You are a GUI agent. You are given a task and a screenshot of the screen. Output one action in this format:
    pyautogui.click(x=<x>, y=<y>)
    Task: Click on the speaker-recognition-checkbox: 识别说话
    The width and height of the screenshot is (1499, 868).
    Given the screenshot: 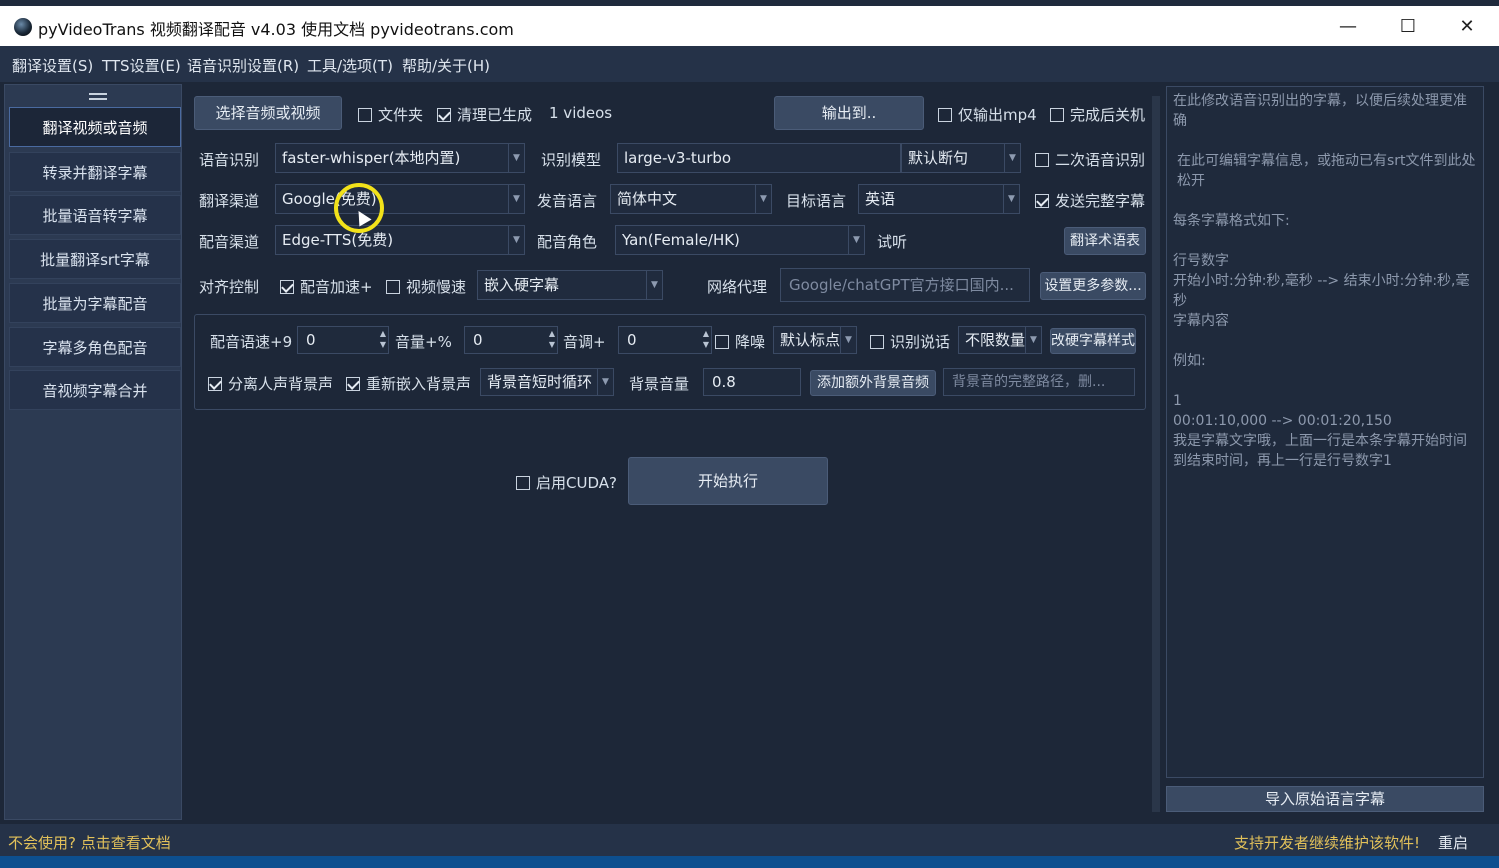 What is the action you would take?
    pyautogui.click(x=910, y=341)
    